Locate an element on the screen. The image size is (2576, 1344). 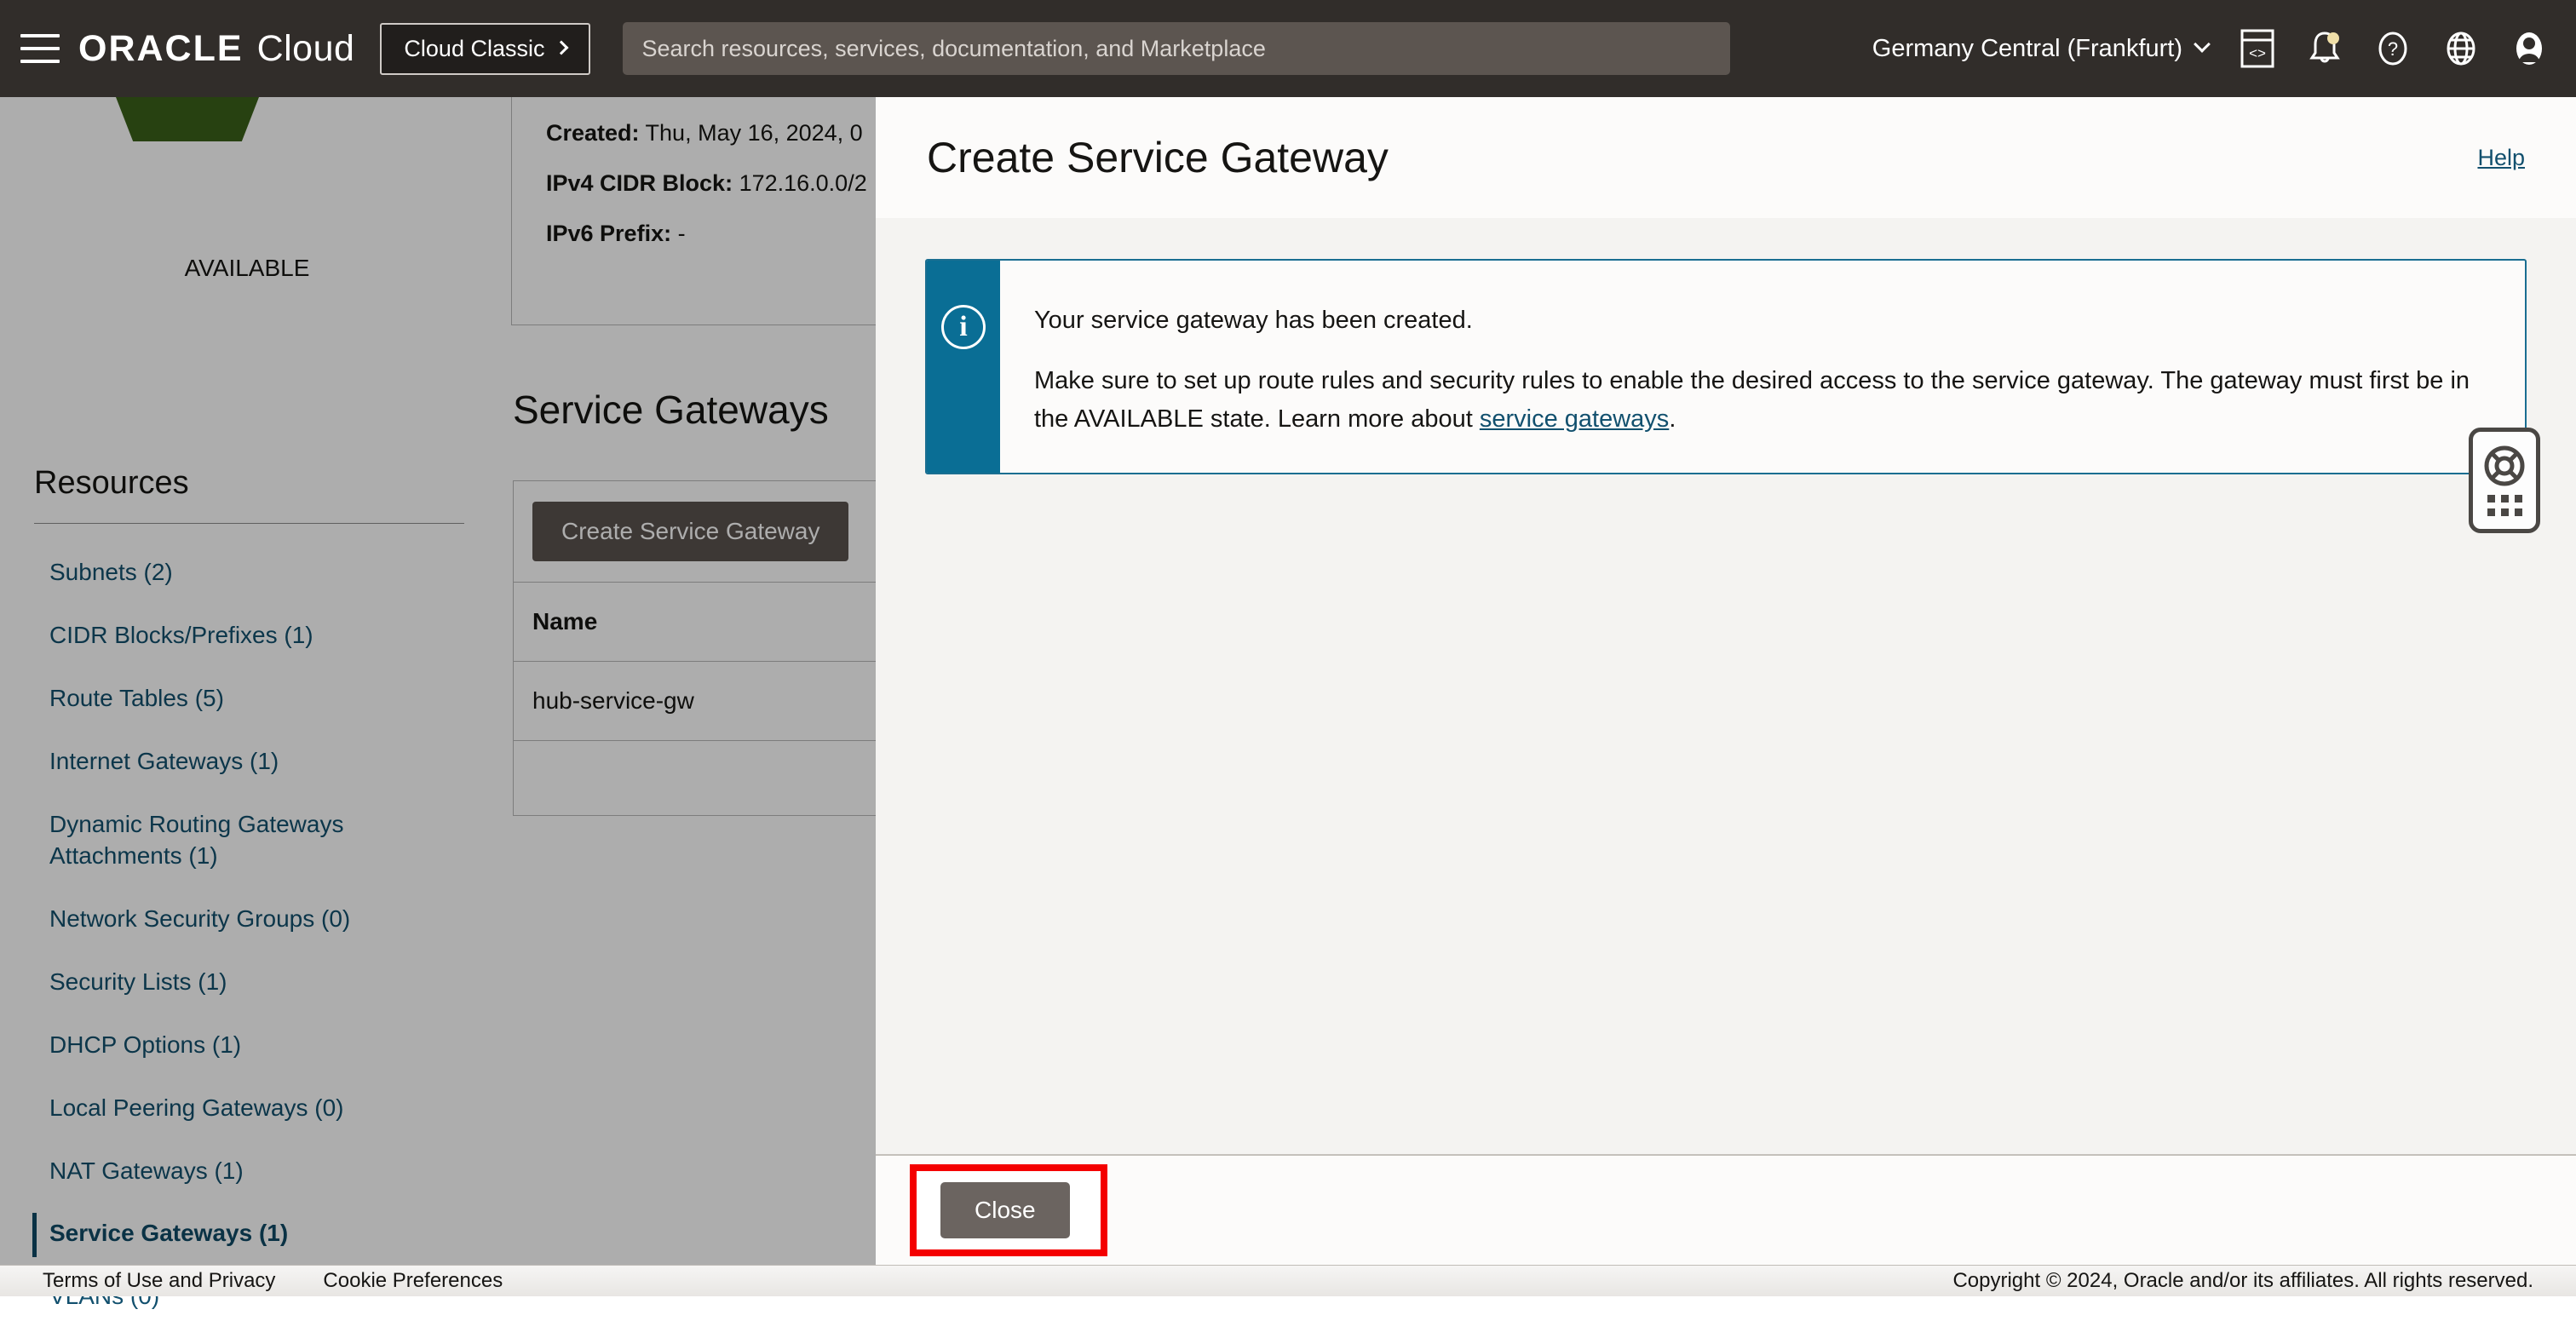
support-widget is located at coordinates (2504, 480).